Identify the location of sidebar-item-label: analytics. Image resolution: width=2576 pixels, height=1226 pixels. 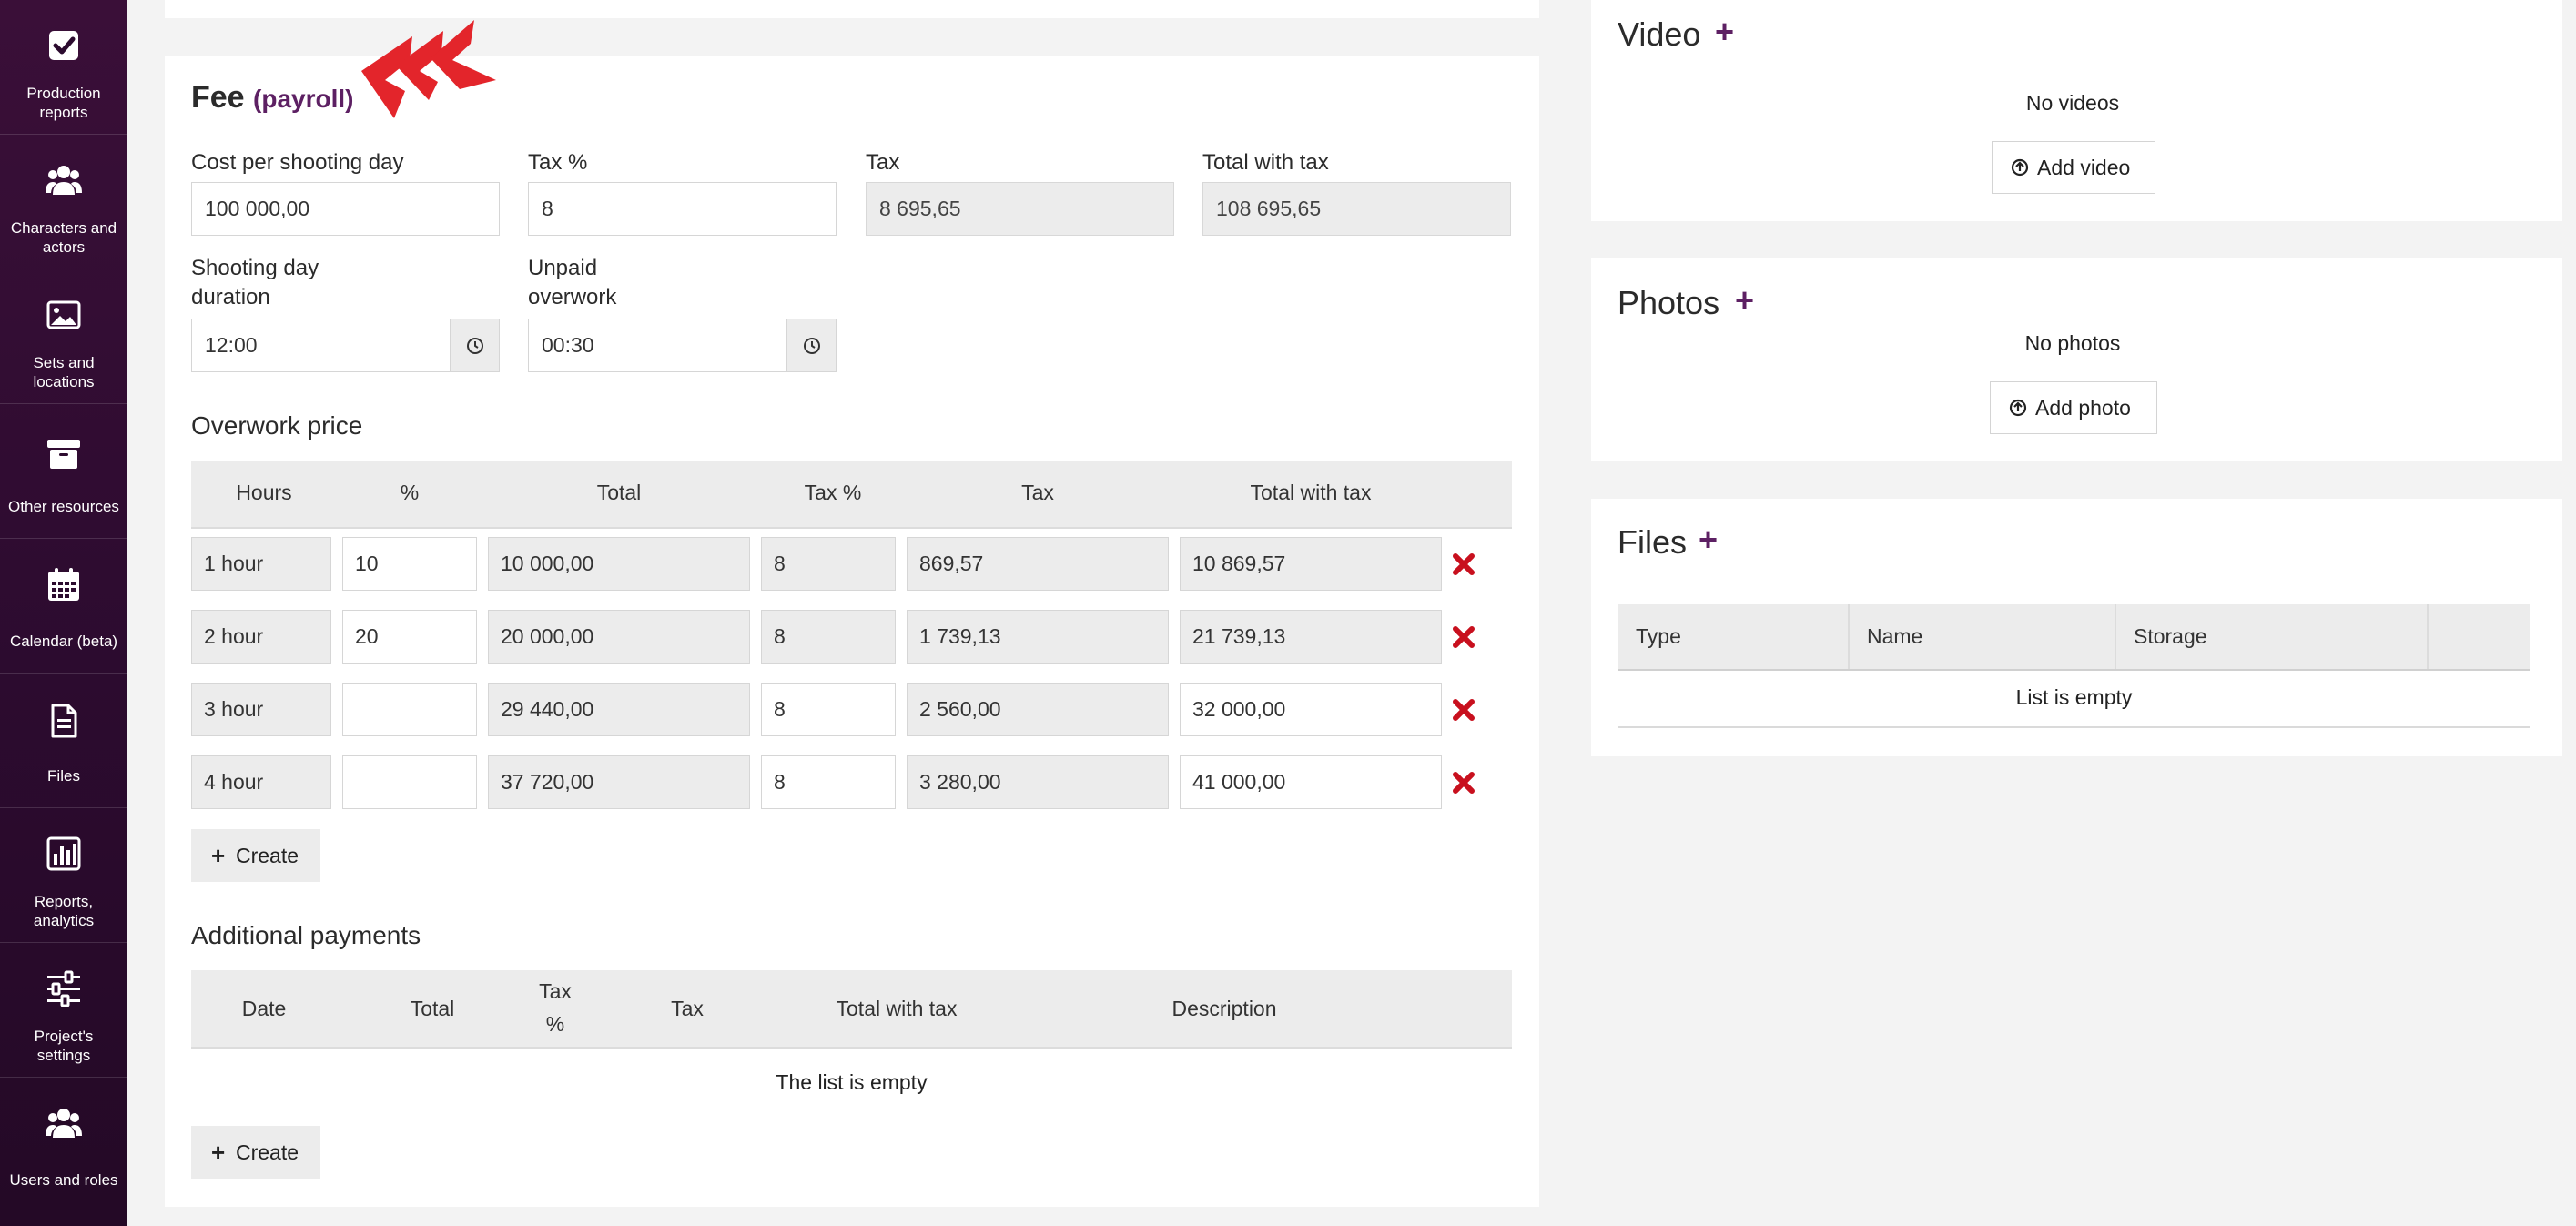
(64, 920).